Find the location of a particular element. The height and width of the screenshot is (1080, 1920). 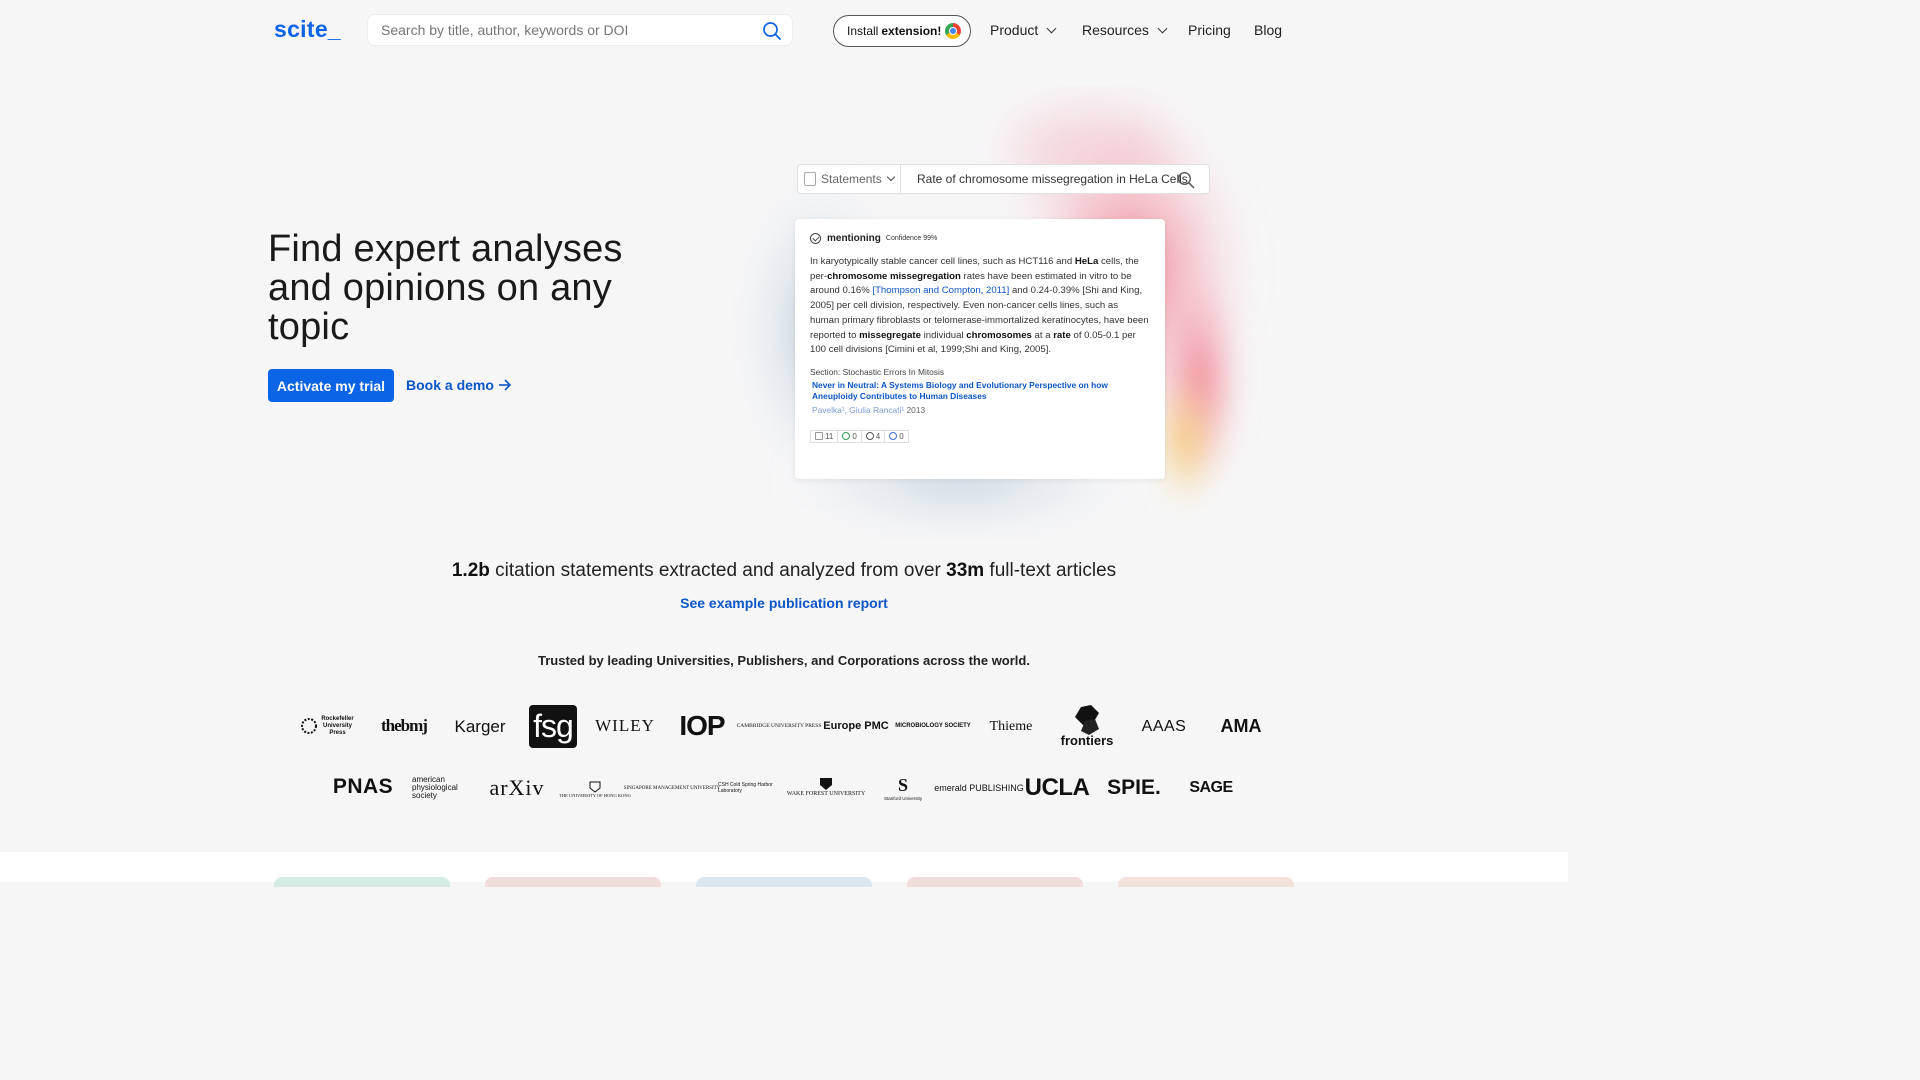

book-demo-link: Book a demo is located at coordinates (459, 385).